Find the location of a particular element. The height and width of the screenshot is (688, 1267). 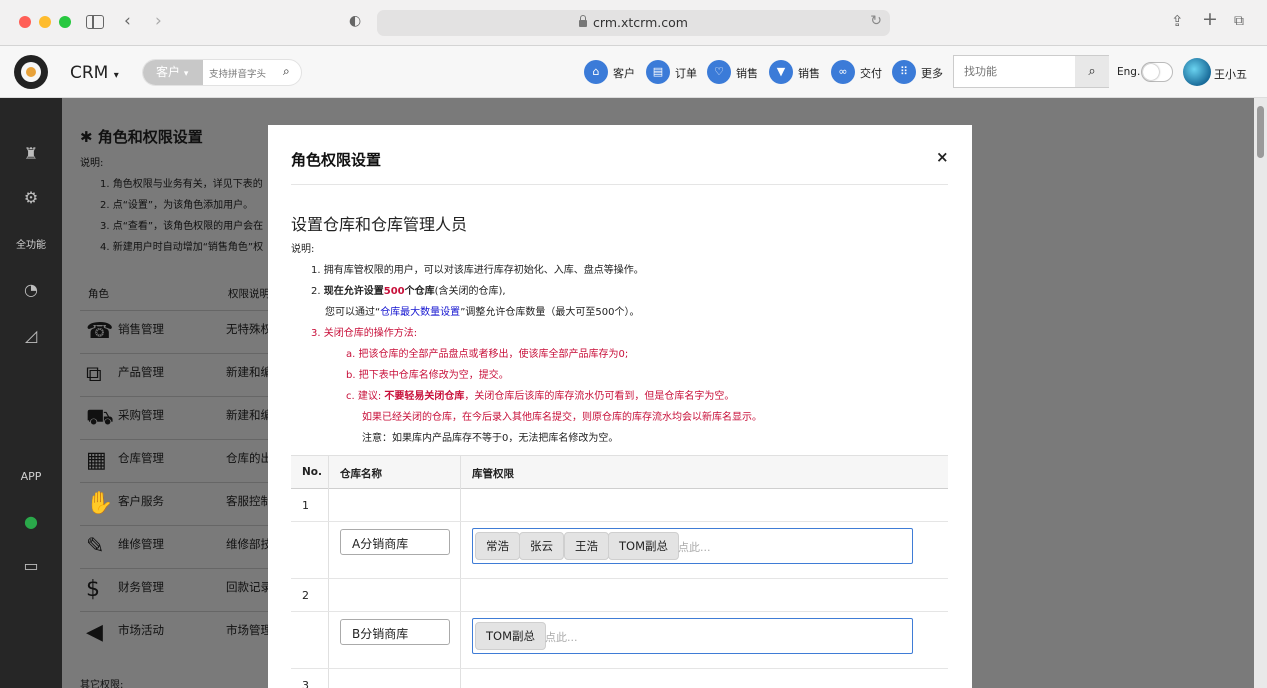

customer-search: 客户 ▾ 支持拼音字头 ⌕ is located at coordinates (222, 72).